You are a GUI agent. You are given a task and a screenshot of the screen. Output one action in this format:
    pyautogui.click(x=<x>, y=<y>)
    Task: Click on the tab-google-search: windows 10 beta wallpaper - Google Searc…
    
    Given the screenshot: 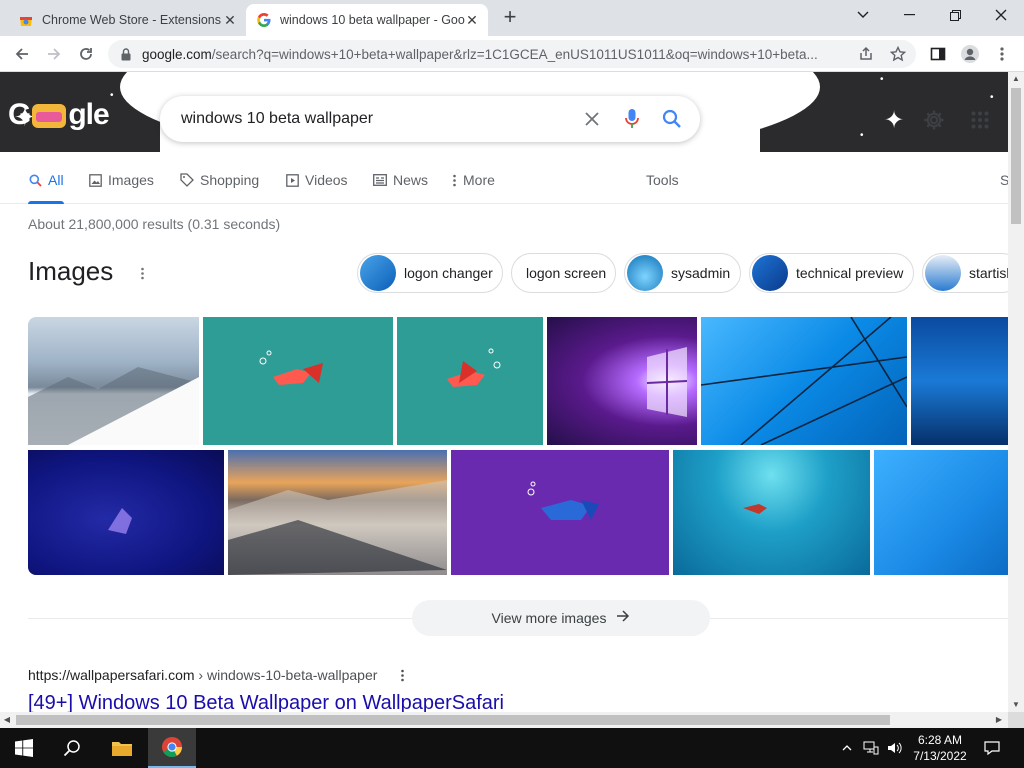 What is the action you would take?
    pyautogui.click(x=367, y=20)
    